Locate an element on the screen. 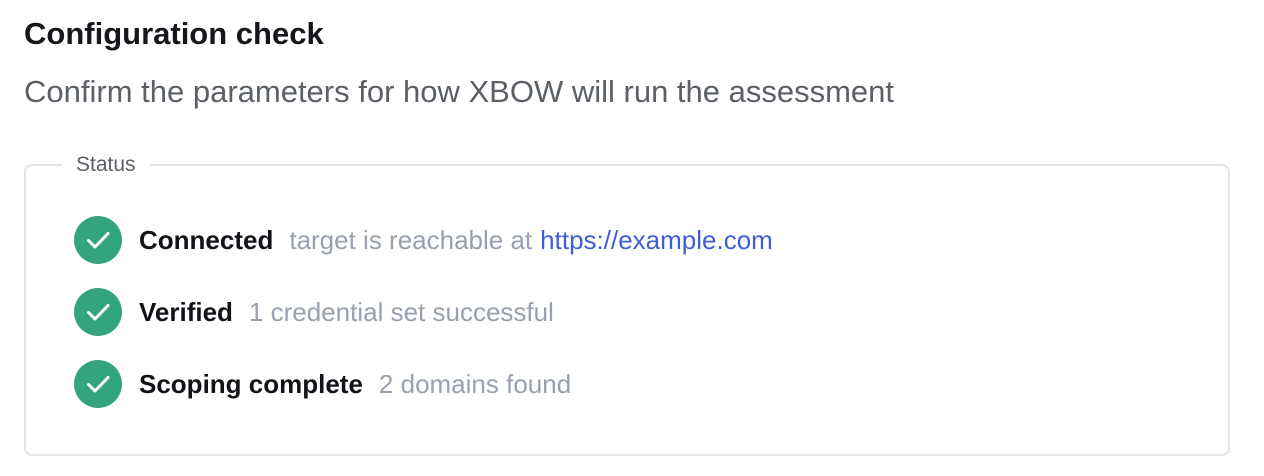 This screenshot has height=476, width=1264. status-item-scoping: Scoping complete 2 domains found is located at coordinates (322, 384).